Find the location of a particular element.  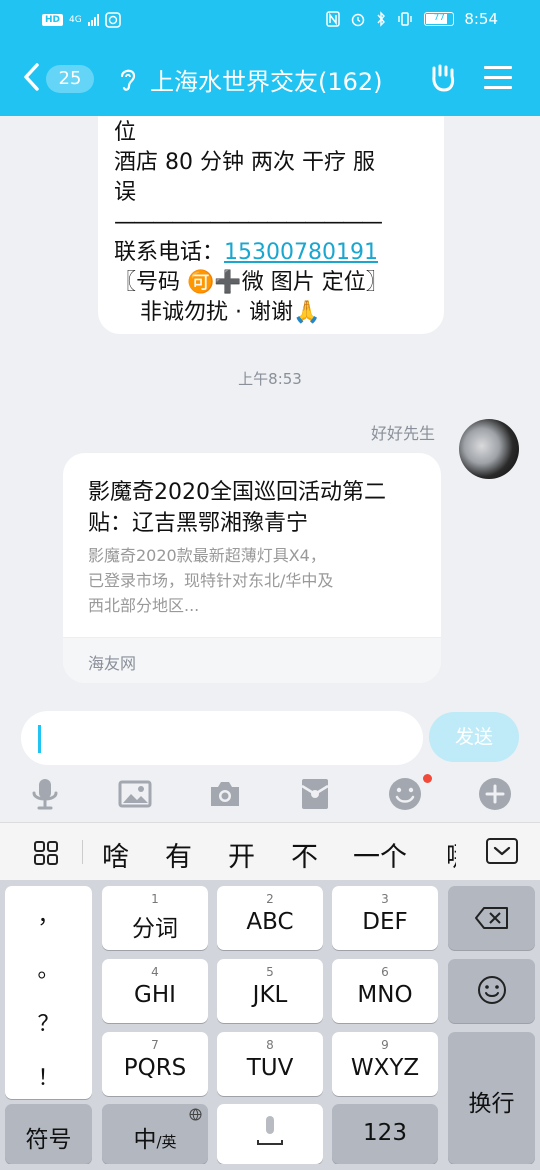

phone-label: 联系电话： is located at coordinates (169, 252).